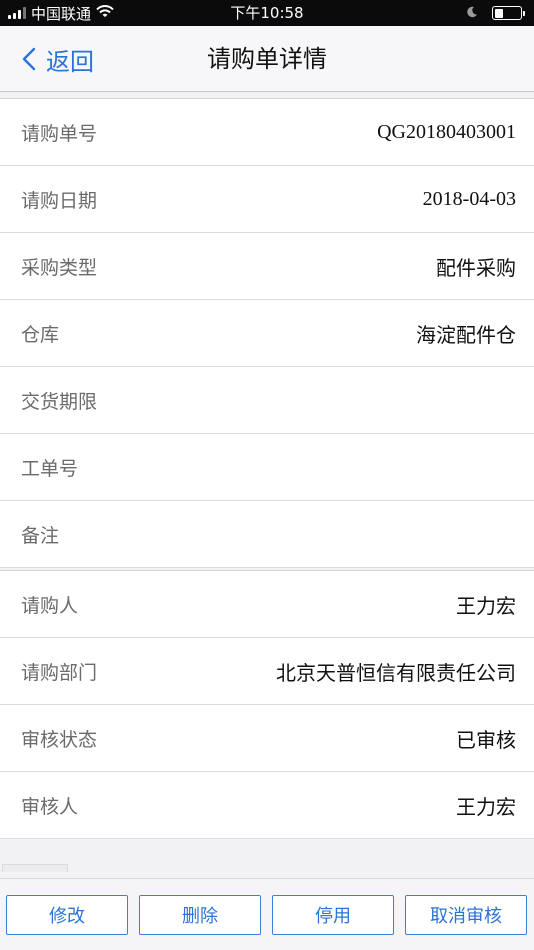 The width and height of the screenshot is (534, 950). Describe the element at coordinates (267, 914) in the screenshot. I see `bottom-toolbar: 修改 删除 停用 取消审核` at that location.